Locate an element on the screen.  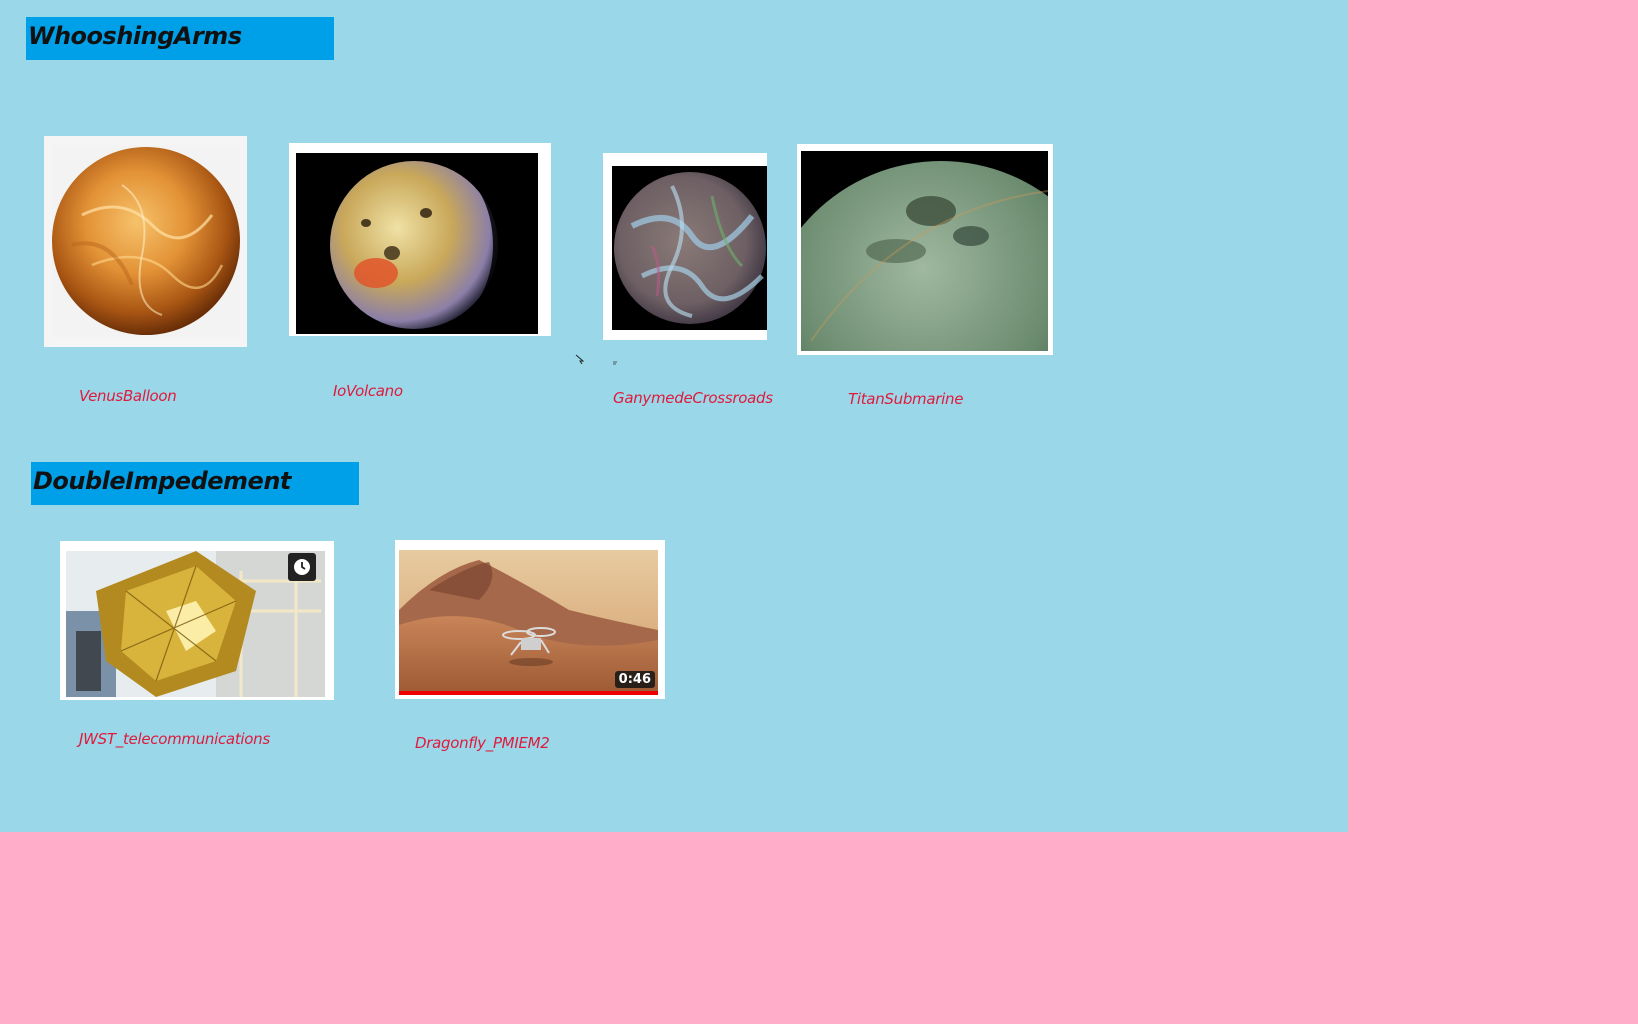
caption-io-volcano: IoVolcano is located at coordinates (368, 391).